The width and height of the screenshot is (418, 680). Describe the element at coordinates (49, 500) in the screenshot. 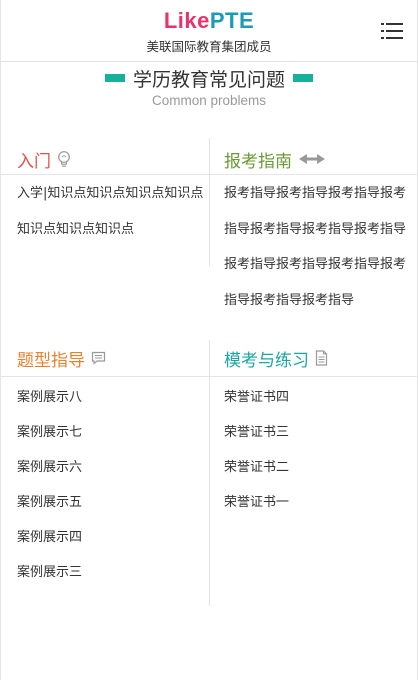

I see `list-item: 案例展示五` at that location.